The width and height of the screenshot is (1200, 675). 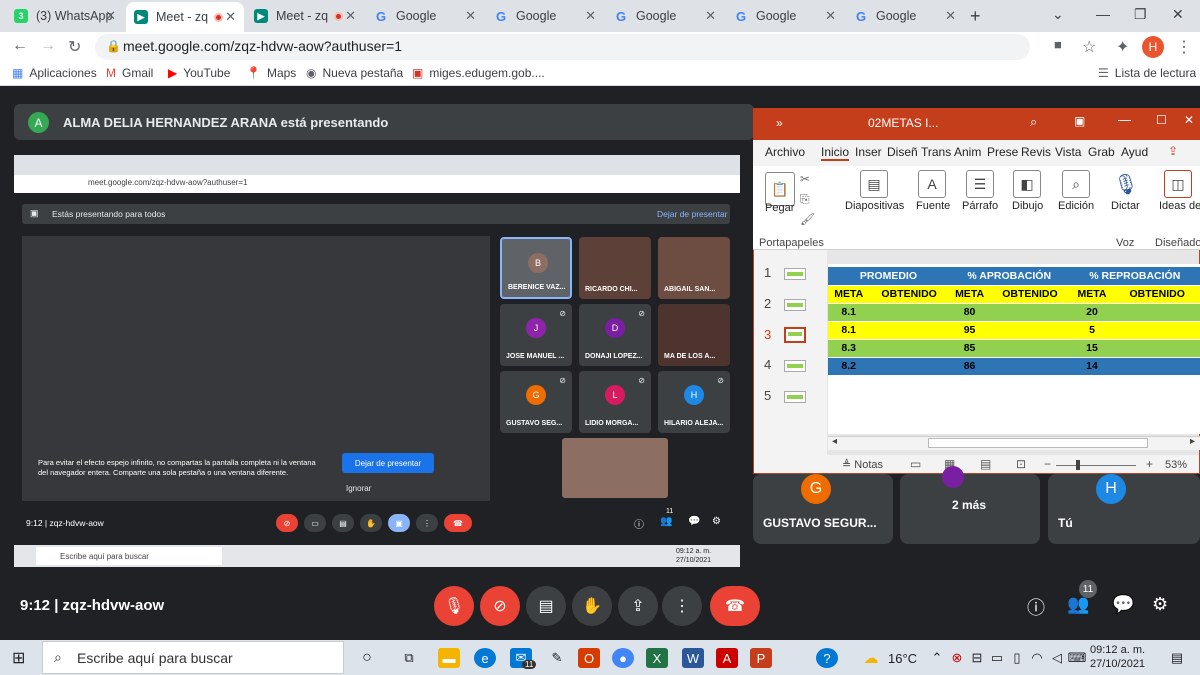 What do you see at coordinates (693, 658) in the screenshot?
I see `word-icon: W` at bounding box center [693, 658].